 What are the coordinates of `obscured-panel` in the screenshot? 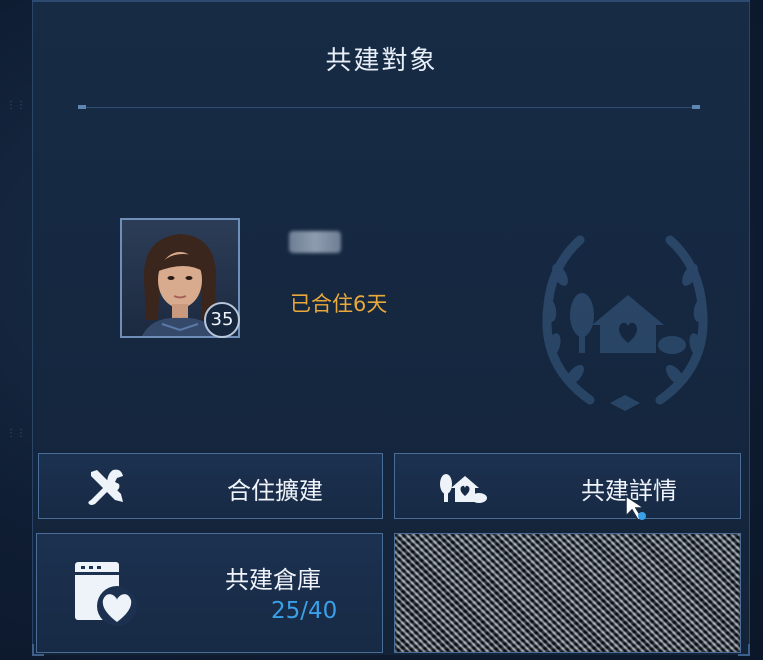 It's located at (567, 593).